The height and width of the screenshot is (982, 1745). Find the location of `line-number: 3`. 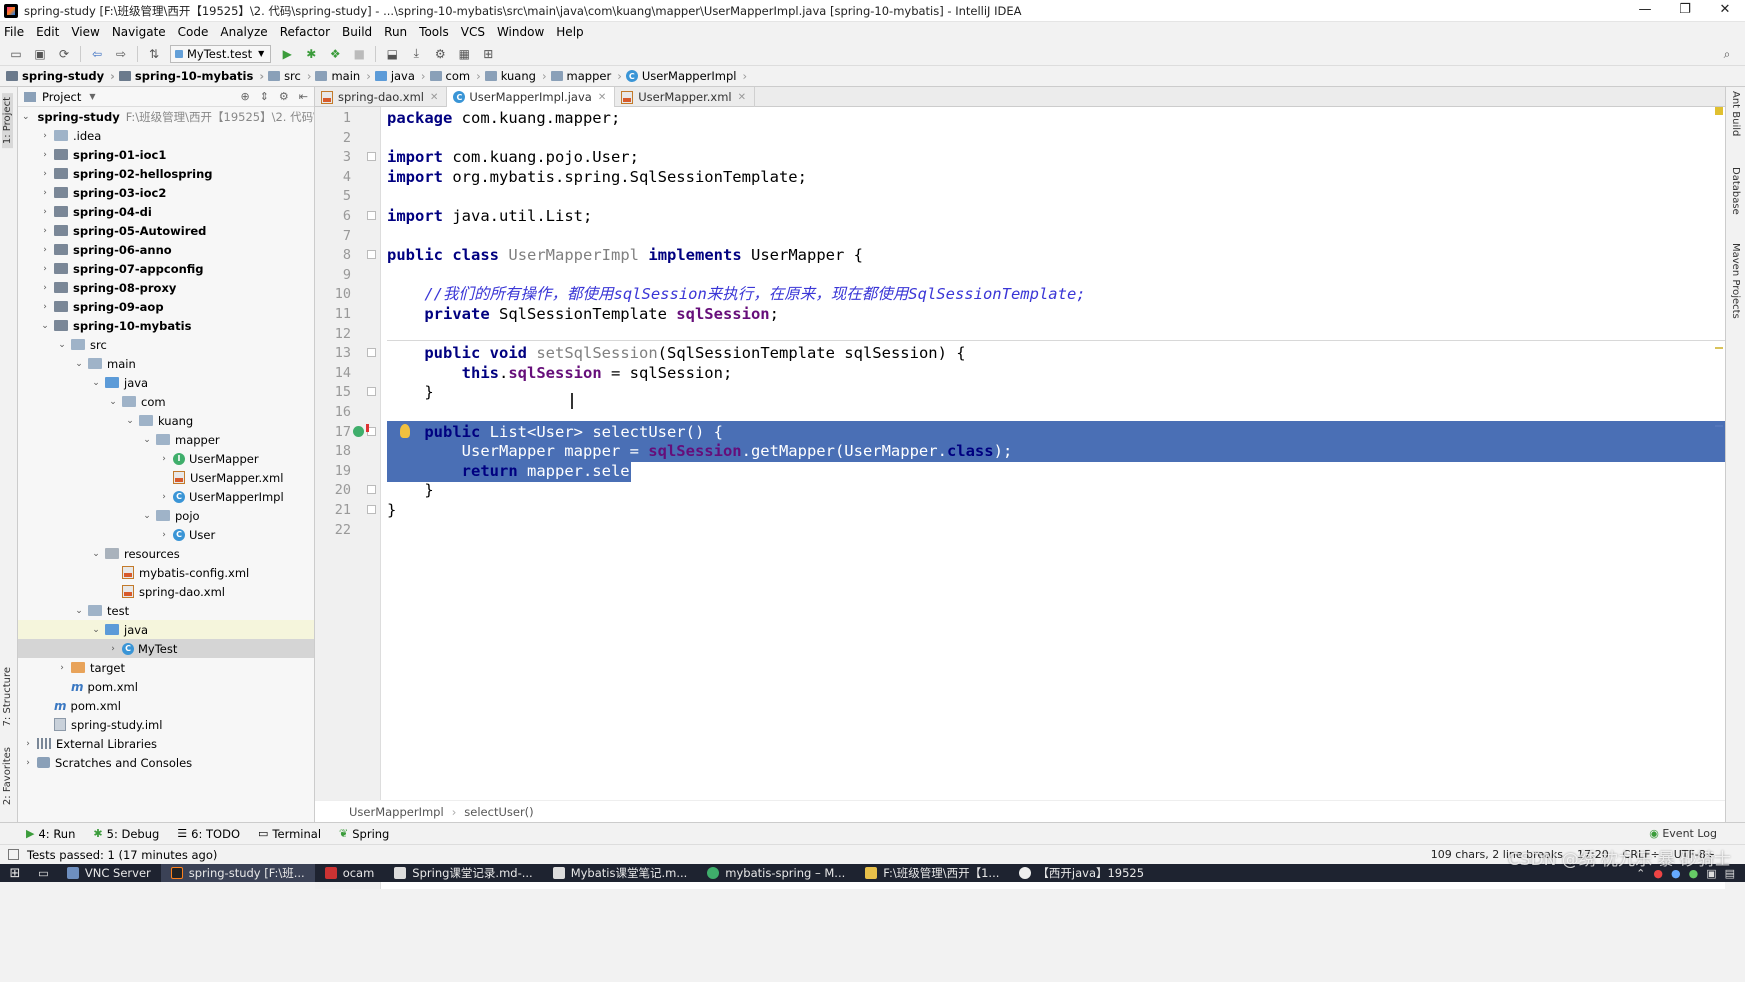

line-number: 3 is located at coordinates (333, 157).